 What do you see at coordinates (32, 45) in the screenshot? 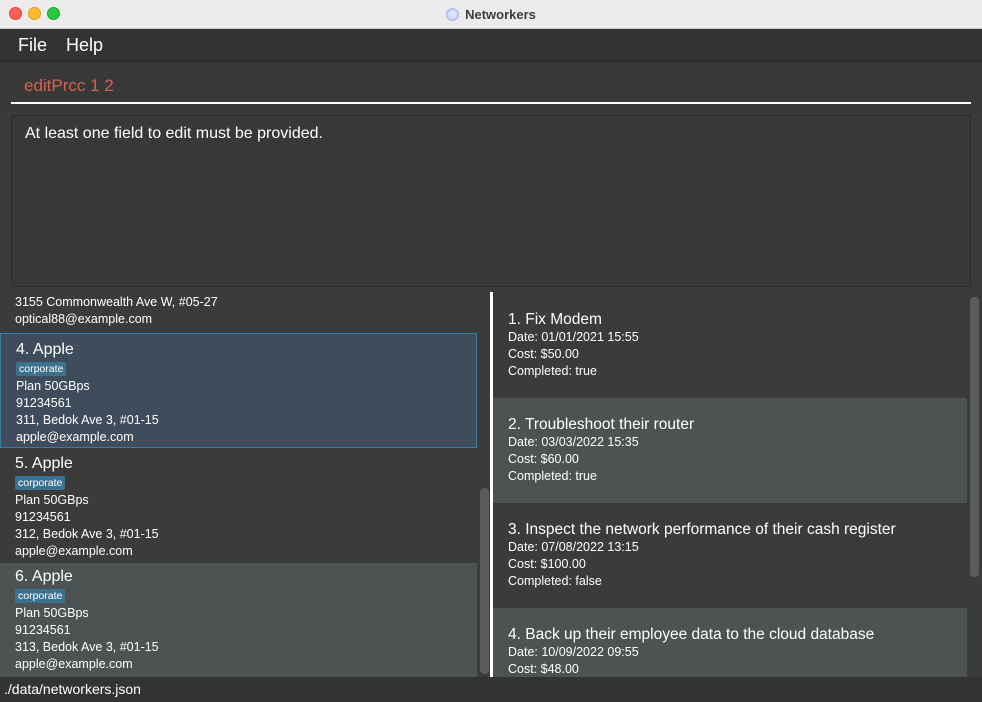
I see `menu-file: File` at bounding box center [32, 45].